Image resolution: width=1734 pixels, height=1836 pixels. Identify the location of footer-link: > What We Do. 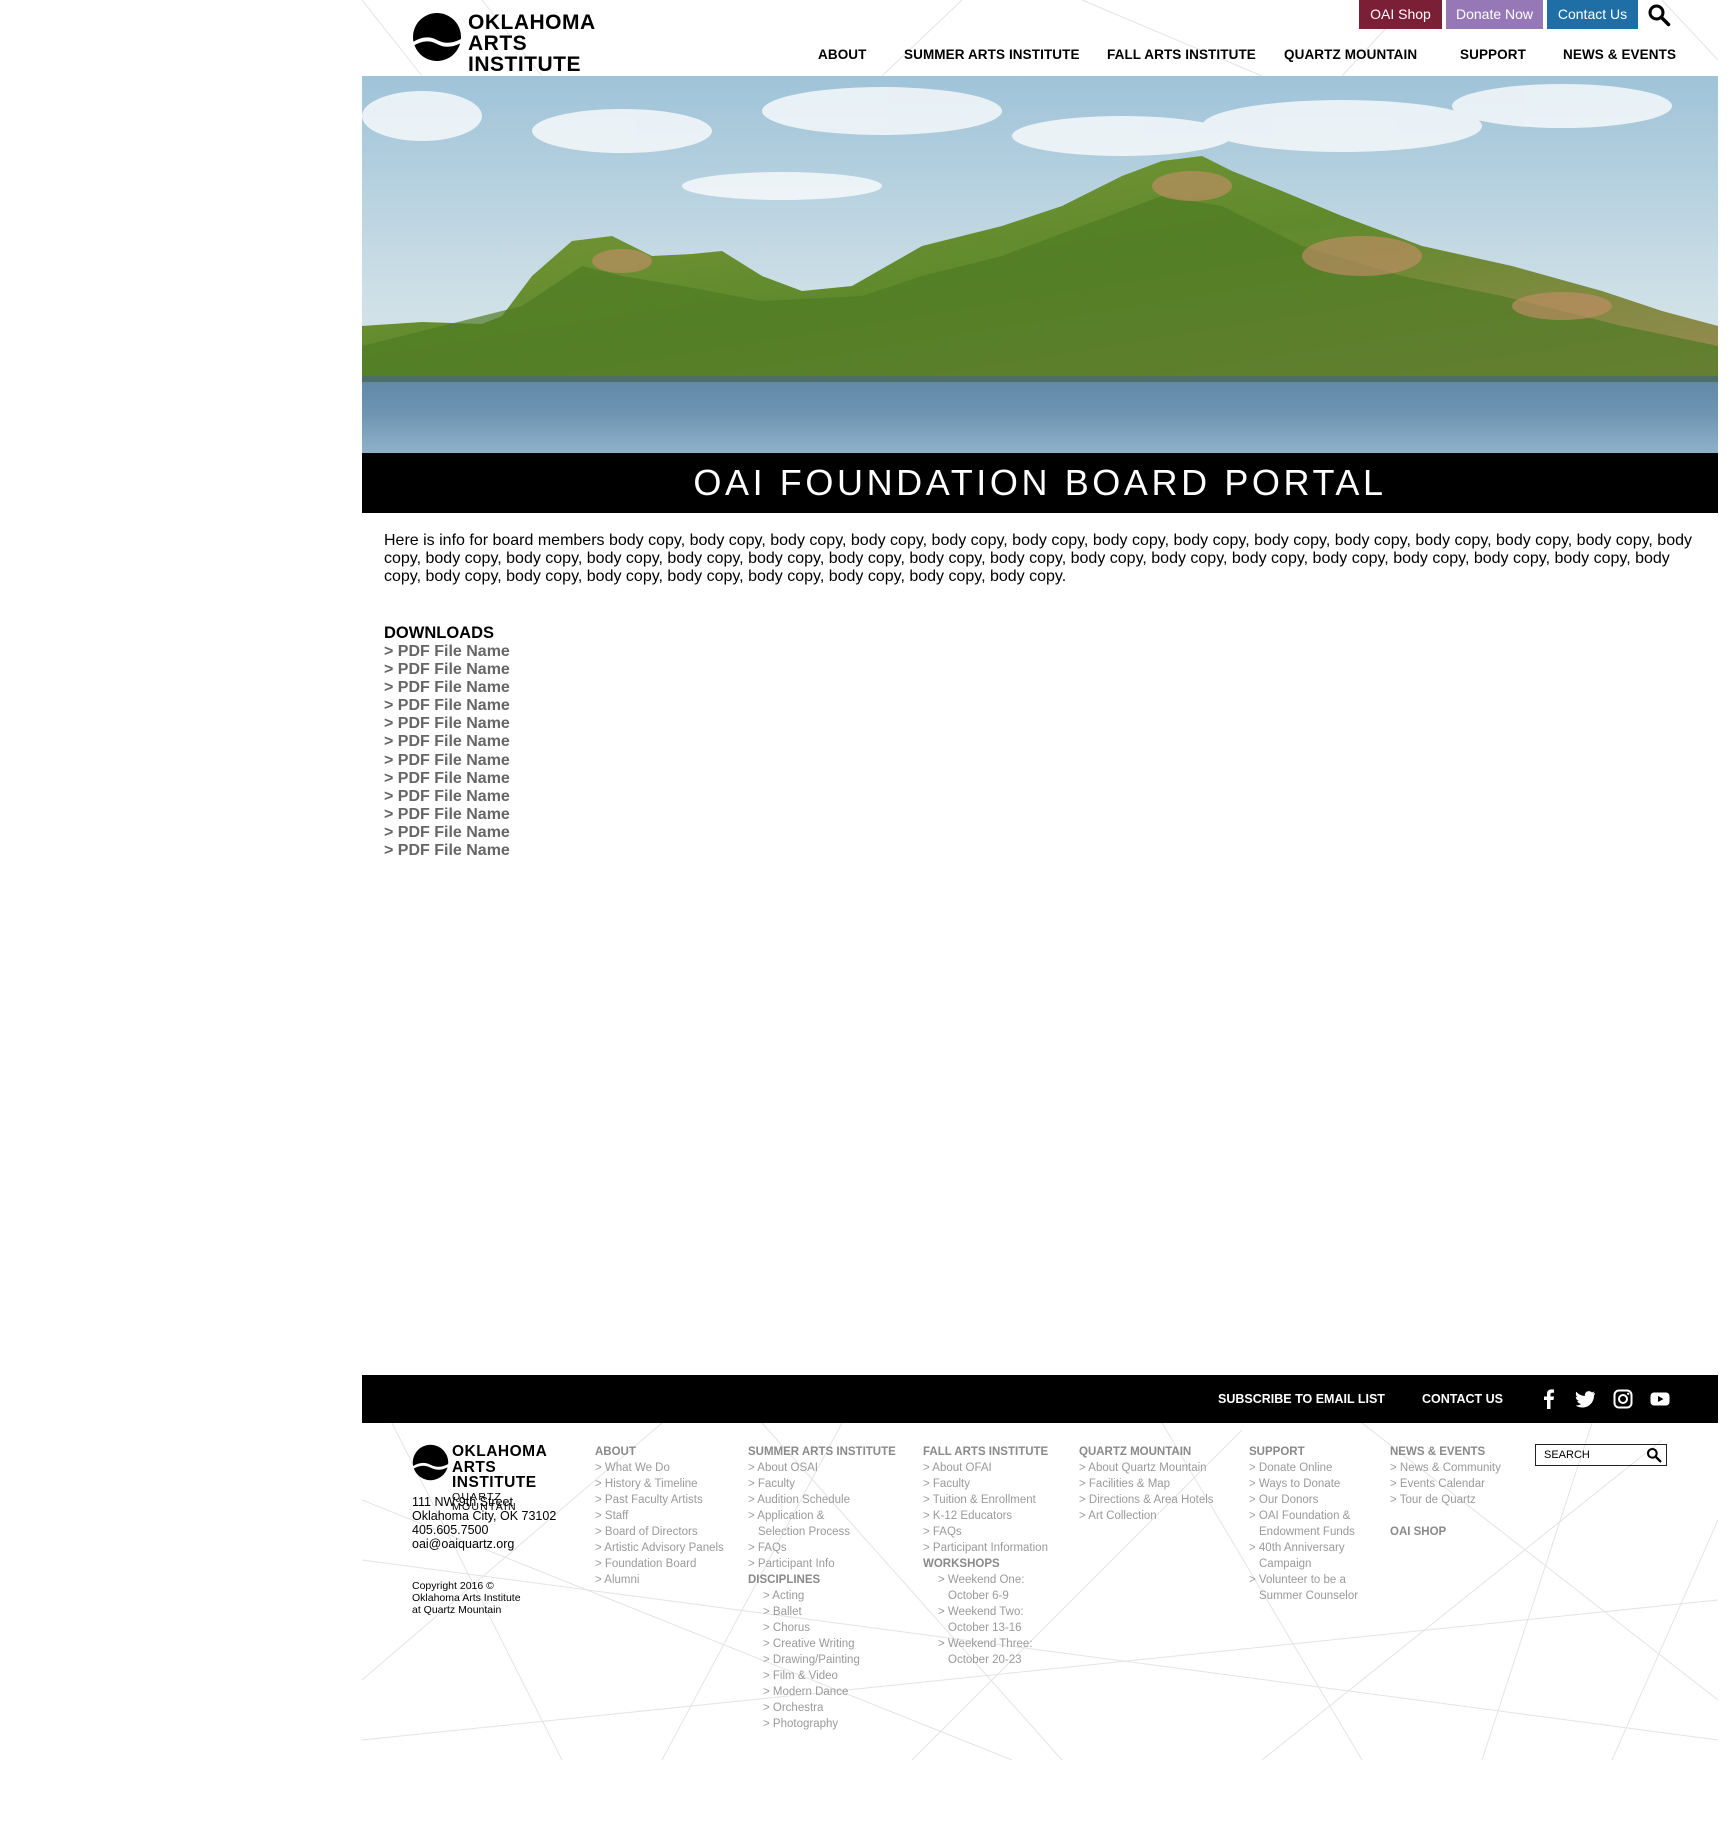
(659, 1468).